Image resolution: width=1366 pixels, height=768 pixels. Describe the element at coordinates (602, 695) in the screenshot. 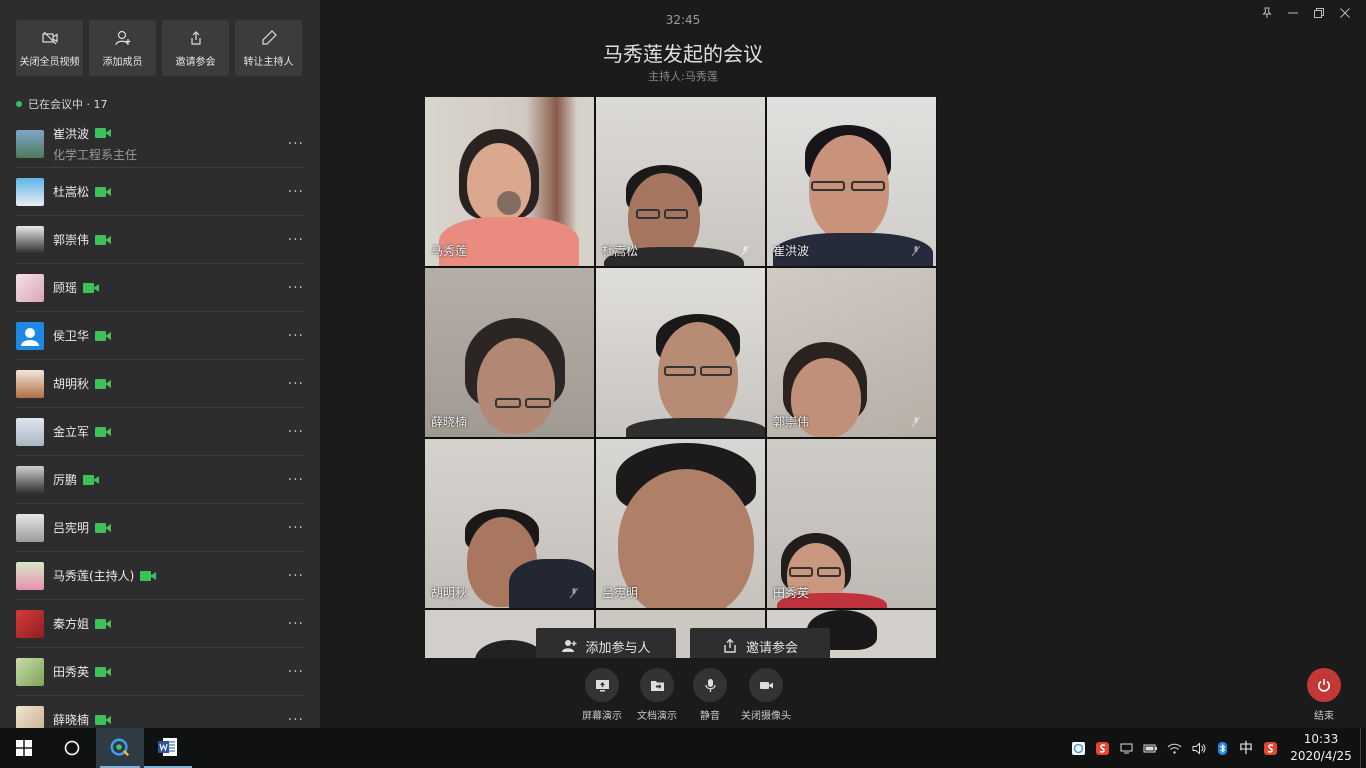

I see `screen-share-button: 屏幕演示` at that location.